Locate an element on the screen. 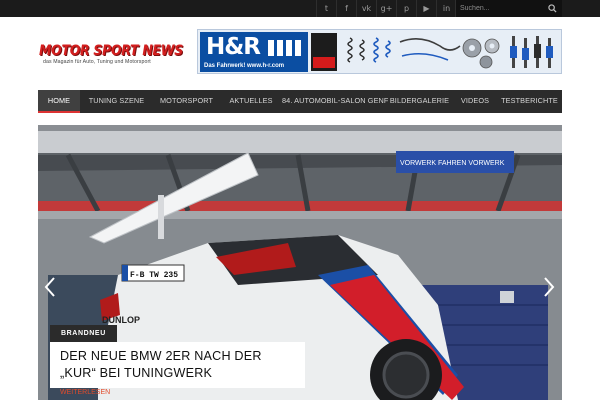 Image resolution: width=600 pixels, height=400 pixels. svg-text: DUNLOP is located at coordinates (121, 320).